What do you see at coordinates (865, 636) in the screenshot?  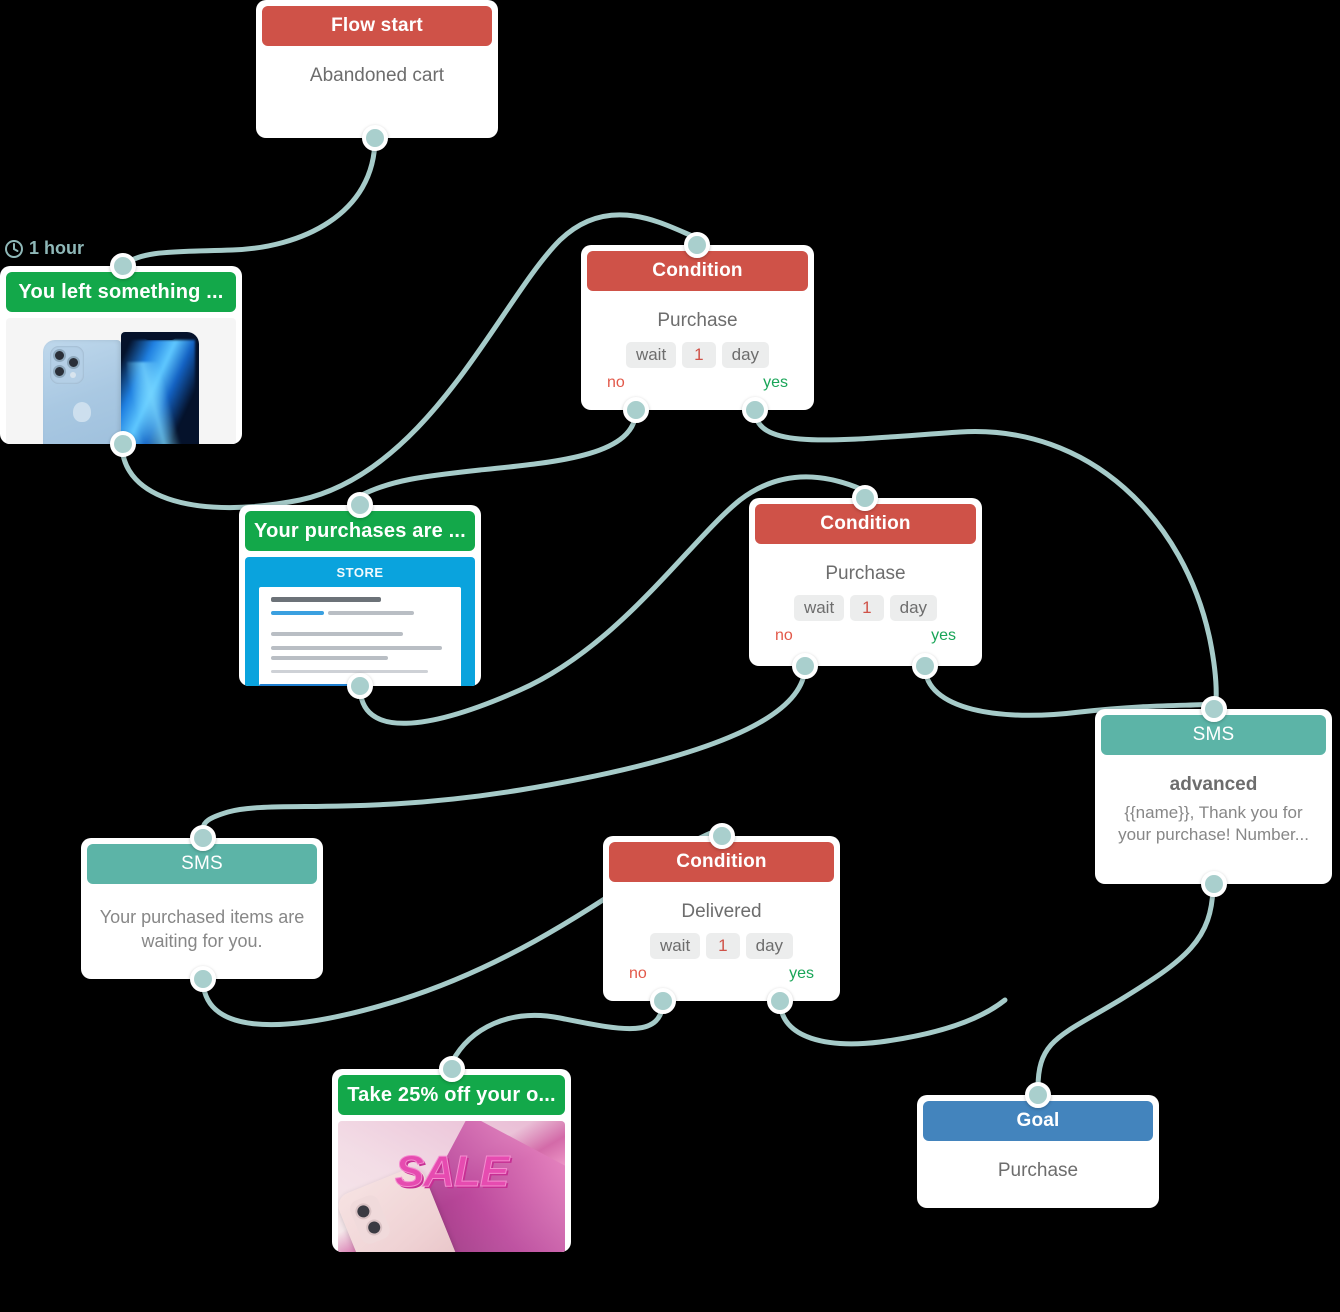 I see `condition-2-branch-labels: no yes` at bounding box center [865, 636].